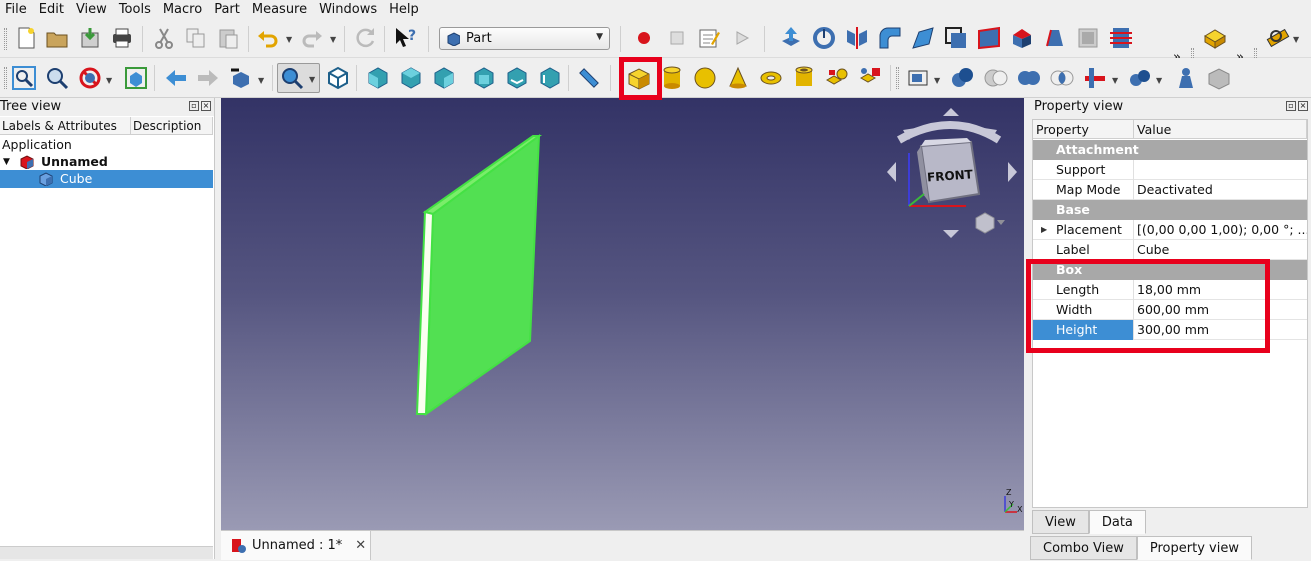 This screenshot has height=561, width=1311. I want to click on back-icon, so click(176, 78).